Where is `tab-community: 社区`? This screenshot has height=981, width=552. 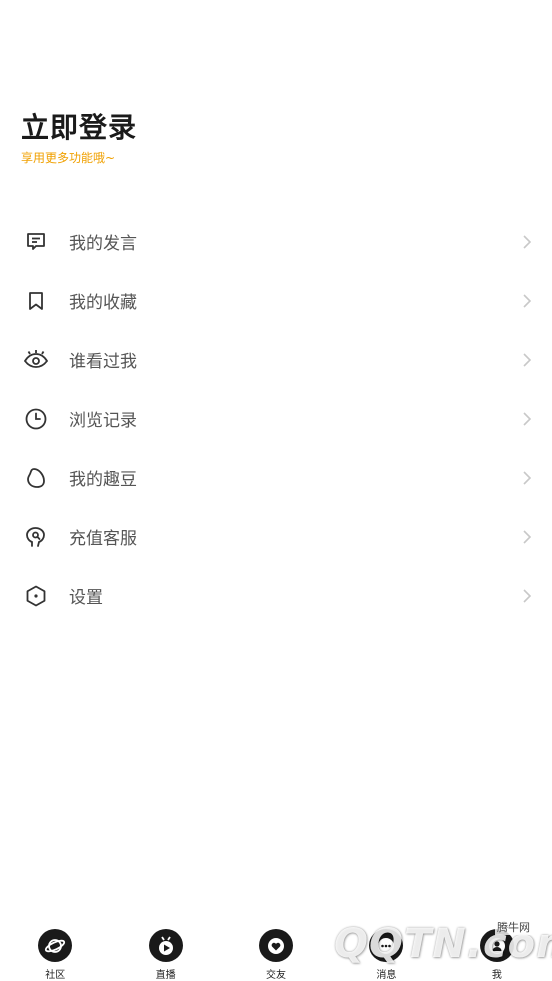 tab-community: 社区 is located at coordinates (55, 951).